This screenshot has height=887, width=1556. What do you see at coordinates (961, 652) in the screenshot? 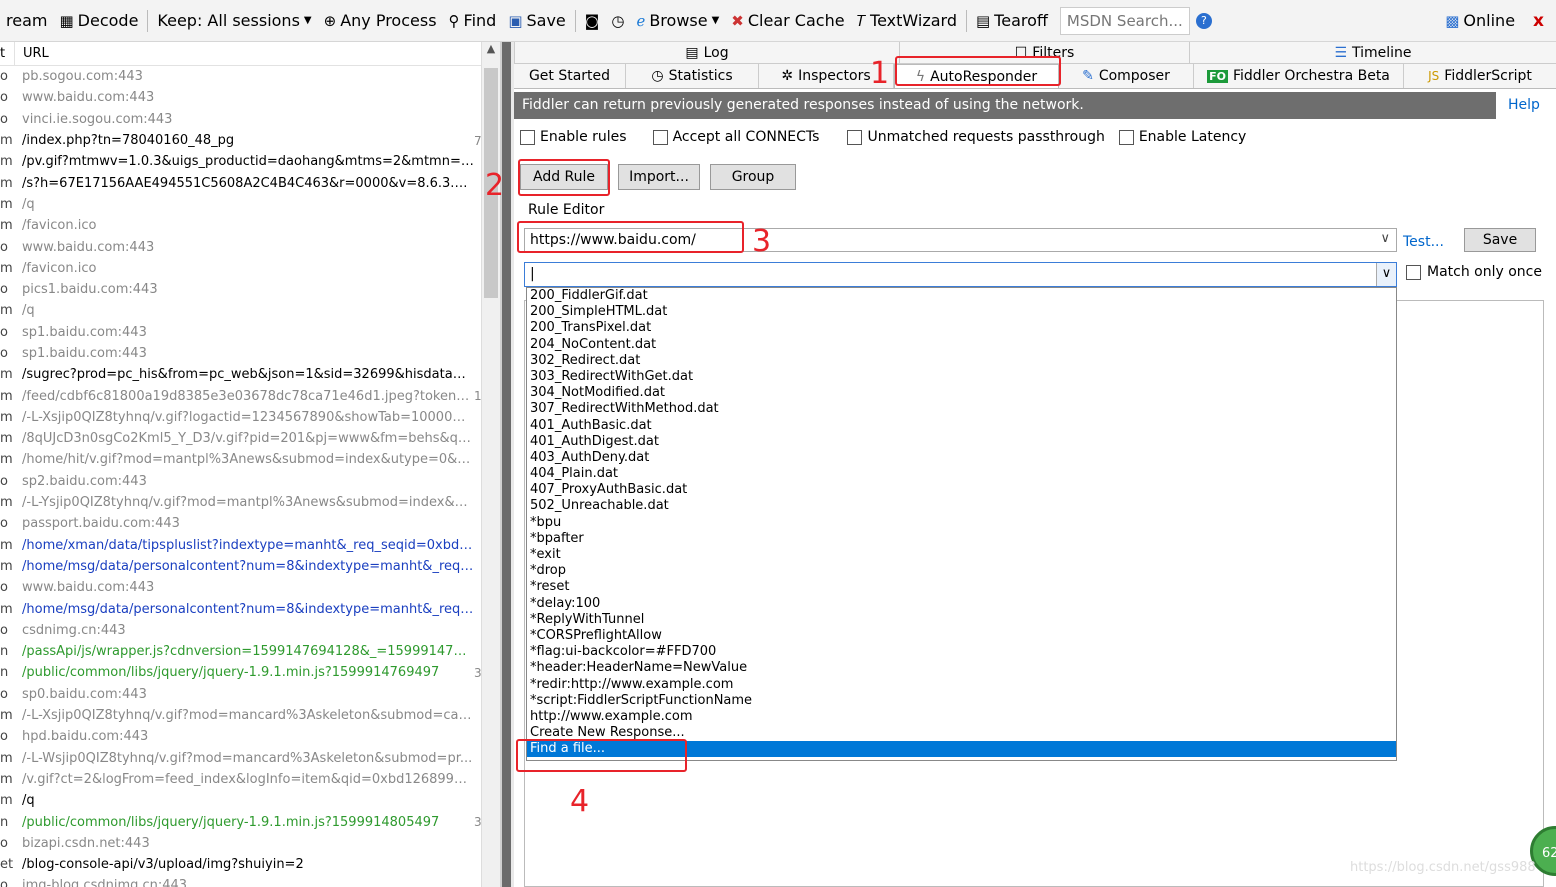
I see `dropdown-option: *flag:ui-backcolor=#FFD700` at bounding box center [961, 652].